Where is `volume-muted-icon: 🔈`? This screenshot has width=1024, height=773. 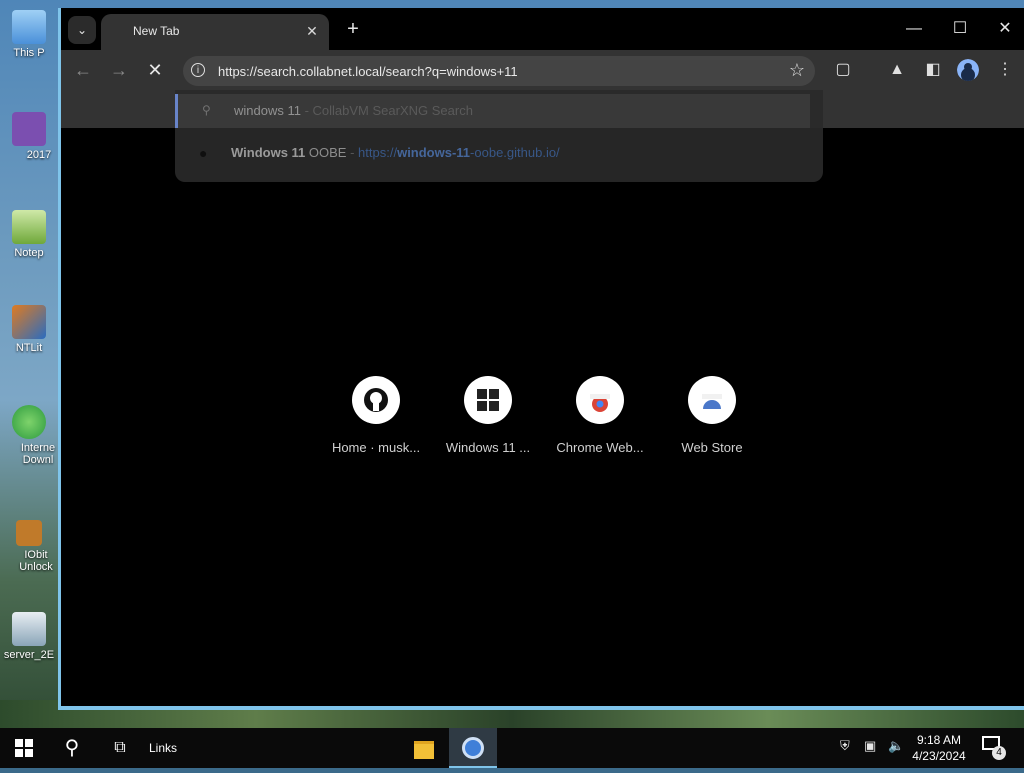
volume-muted-icon: 🔈 is located at coordinates (896, 746).